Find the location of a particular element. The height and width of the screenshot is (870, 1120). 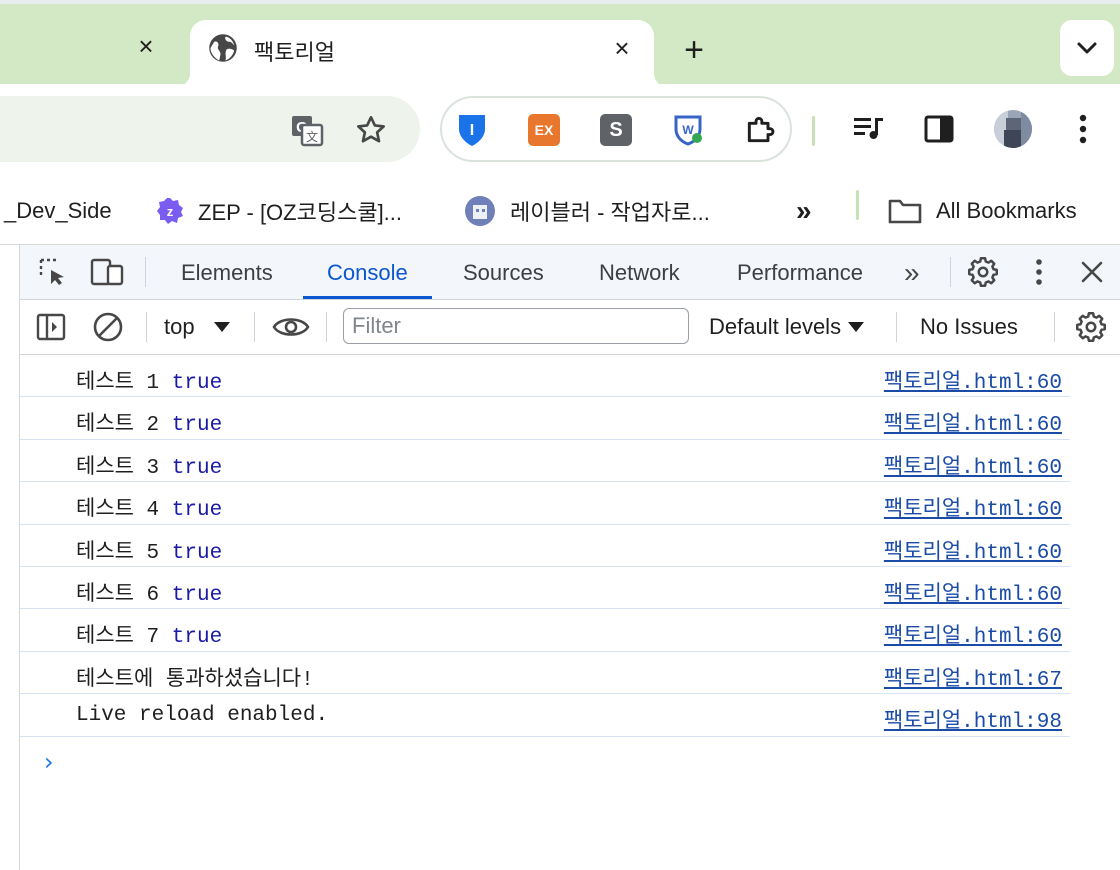

console-settings-button is located at coordinates (1091, 327).